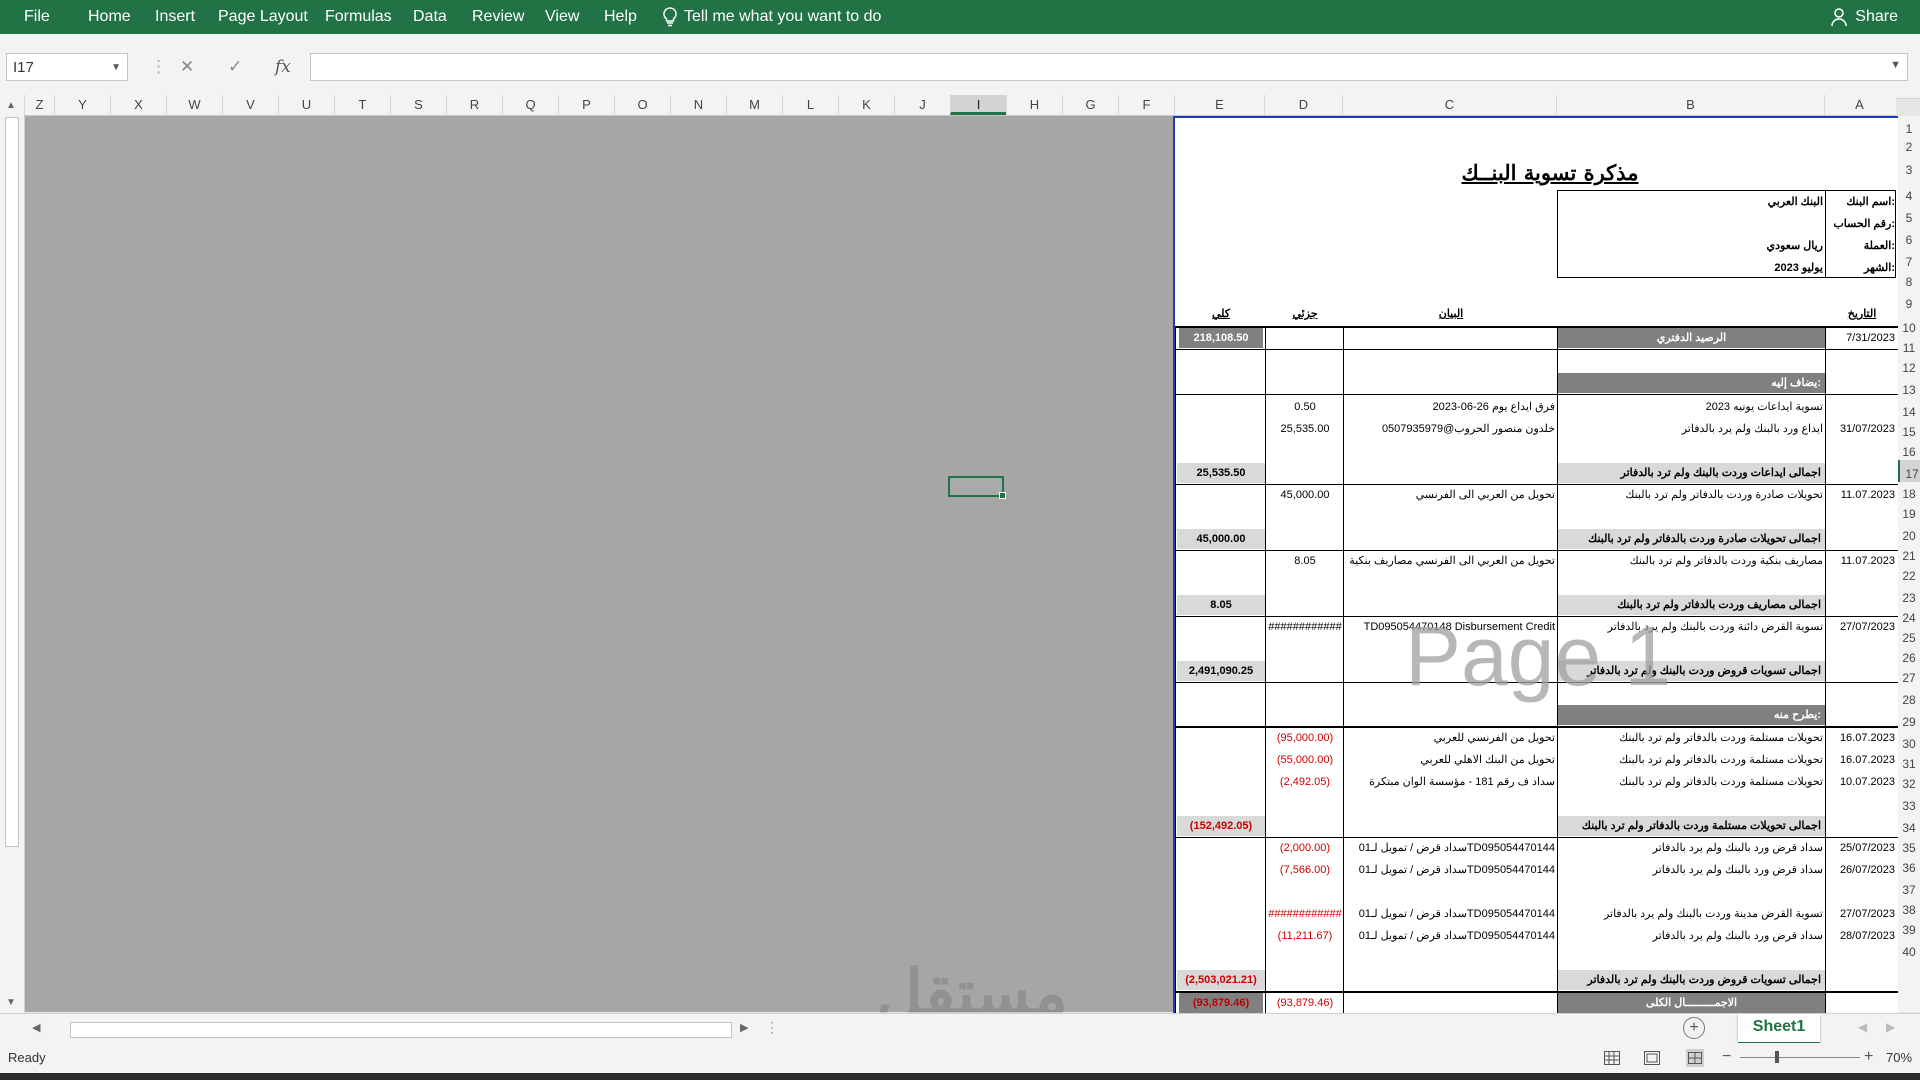  What do you see at coordinates (1908, 345) in the screenshot?
I see `row-header-11: 11` at bounding box center [1908, 345].